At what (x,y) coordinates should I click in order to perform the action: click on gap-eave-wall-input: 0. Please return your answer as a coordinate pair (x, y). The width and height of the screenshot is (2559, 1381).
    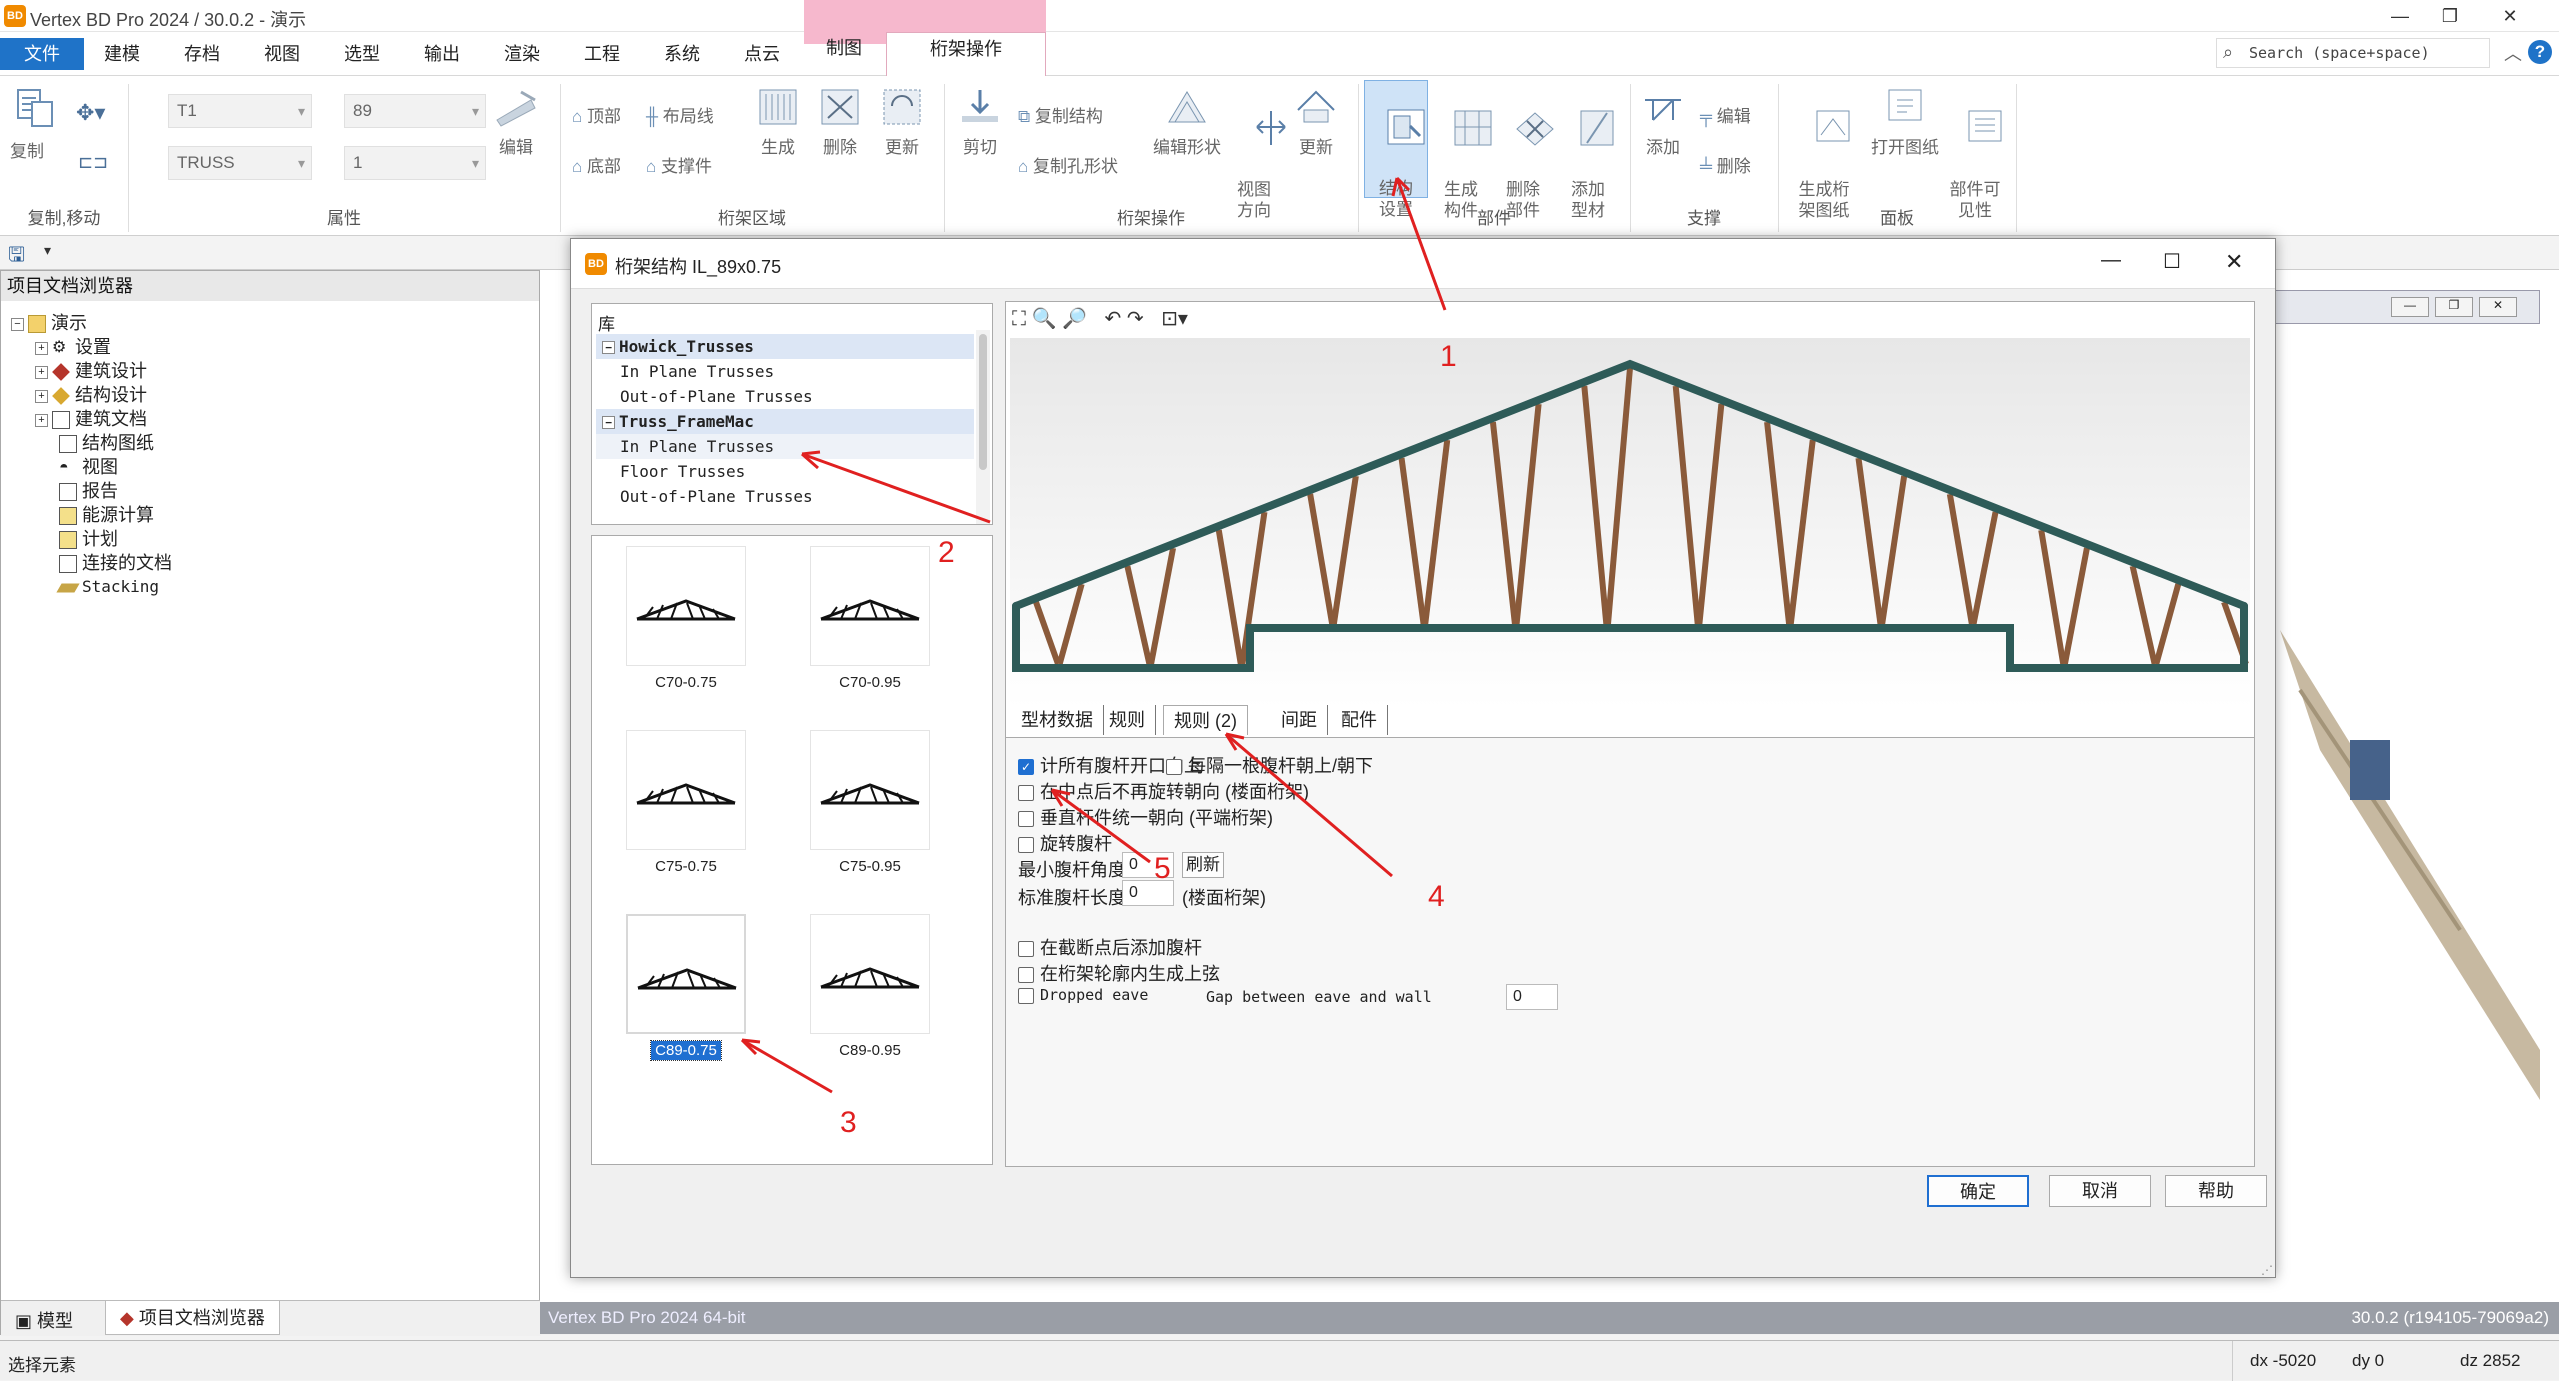
    Looking at the image, I should click on (1532, 997).